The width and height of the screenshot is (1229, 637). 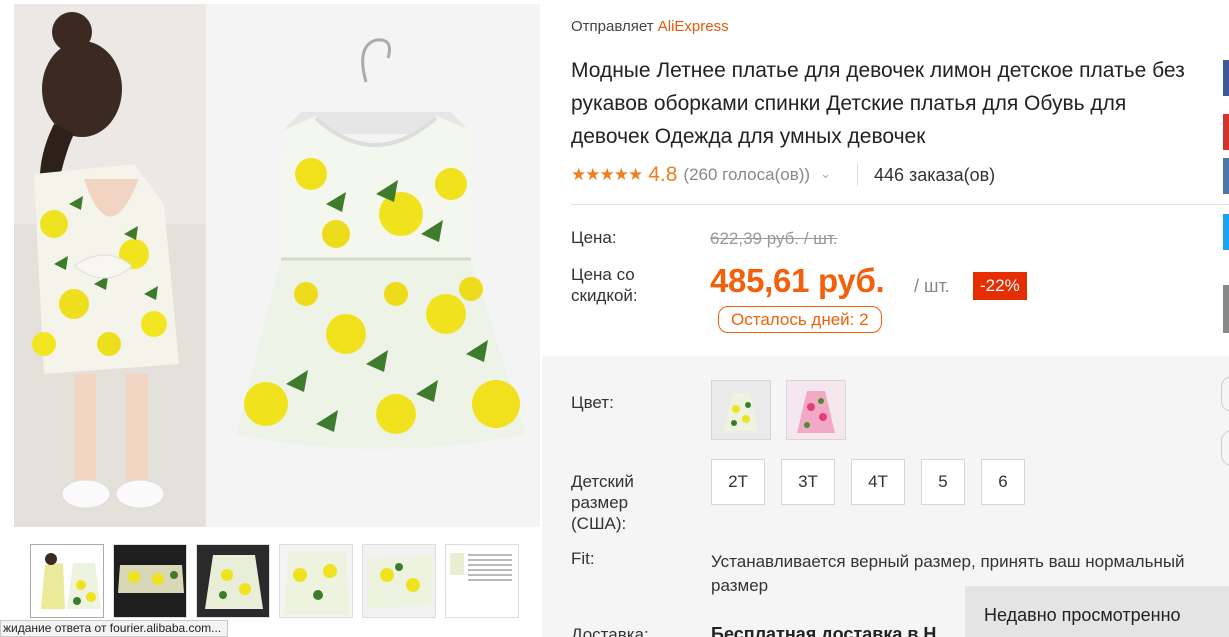 What do you see at coordinates (825, 174) in the screenshot?
I see `chevron-down-icon: ⌄` at bounding box center [825, 174].